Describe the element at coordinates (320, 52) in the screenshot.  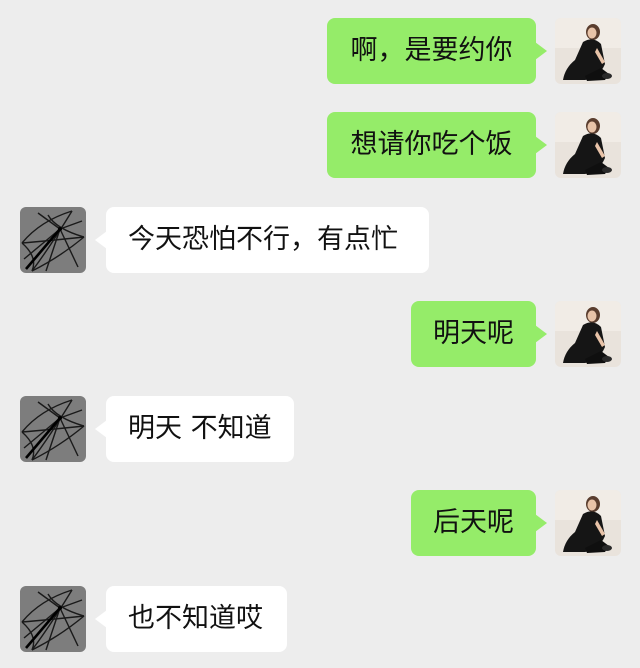
I see `message-row-outgoing: 啊，是要约你` at that location.